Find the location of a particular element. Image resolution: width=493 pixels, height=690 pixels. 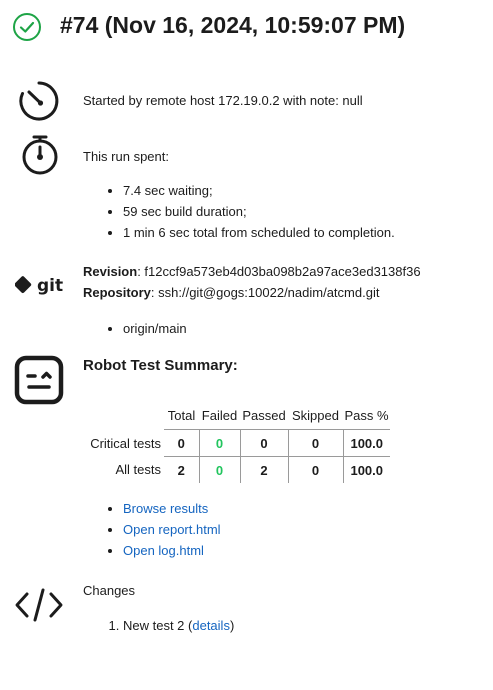

row-label: All tests is located at coordinates (138, 470).